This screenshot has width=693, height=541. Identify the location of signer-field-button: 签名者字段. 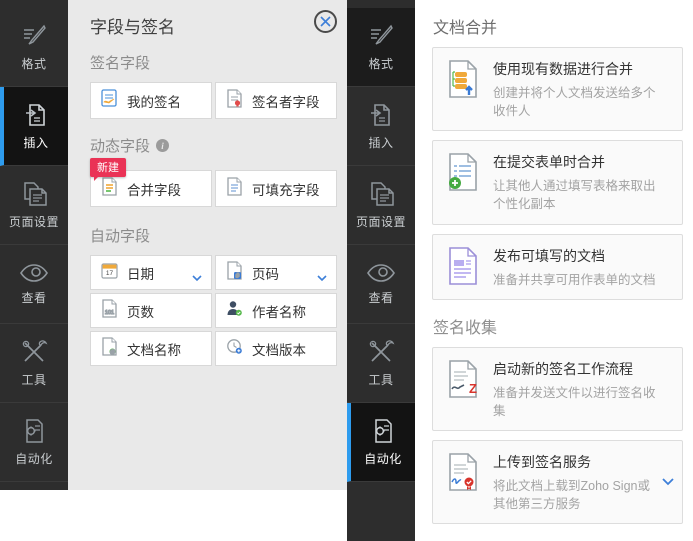
(276, 100).